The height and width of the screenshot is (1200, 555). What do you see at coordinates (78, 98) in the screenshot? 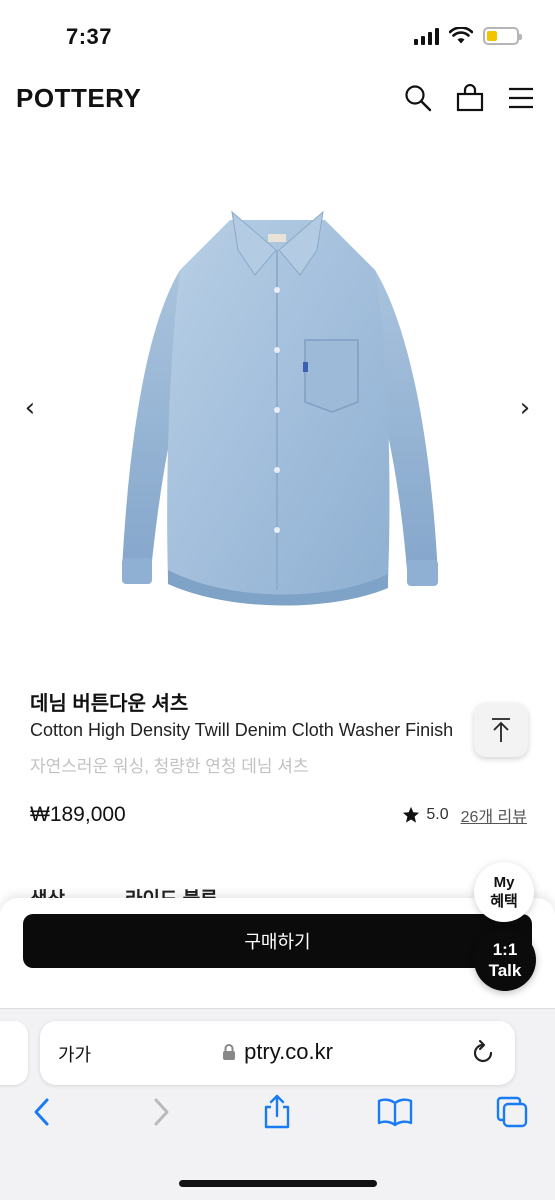
I see `site-logo: POTTERY` at bounding box center [78, 98].